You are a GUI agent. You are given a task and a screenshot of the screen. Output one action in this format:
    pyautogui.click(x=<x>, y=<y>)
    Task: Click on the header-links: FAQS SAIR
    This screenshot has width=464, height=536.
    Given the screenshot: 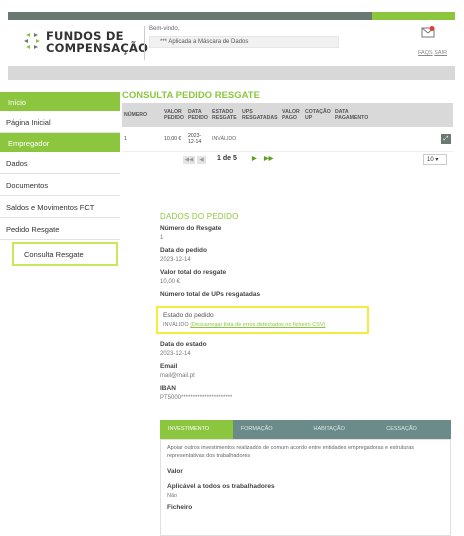 What is the action you would take?
    pyautogui.click(x=432, y=53)
    